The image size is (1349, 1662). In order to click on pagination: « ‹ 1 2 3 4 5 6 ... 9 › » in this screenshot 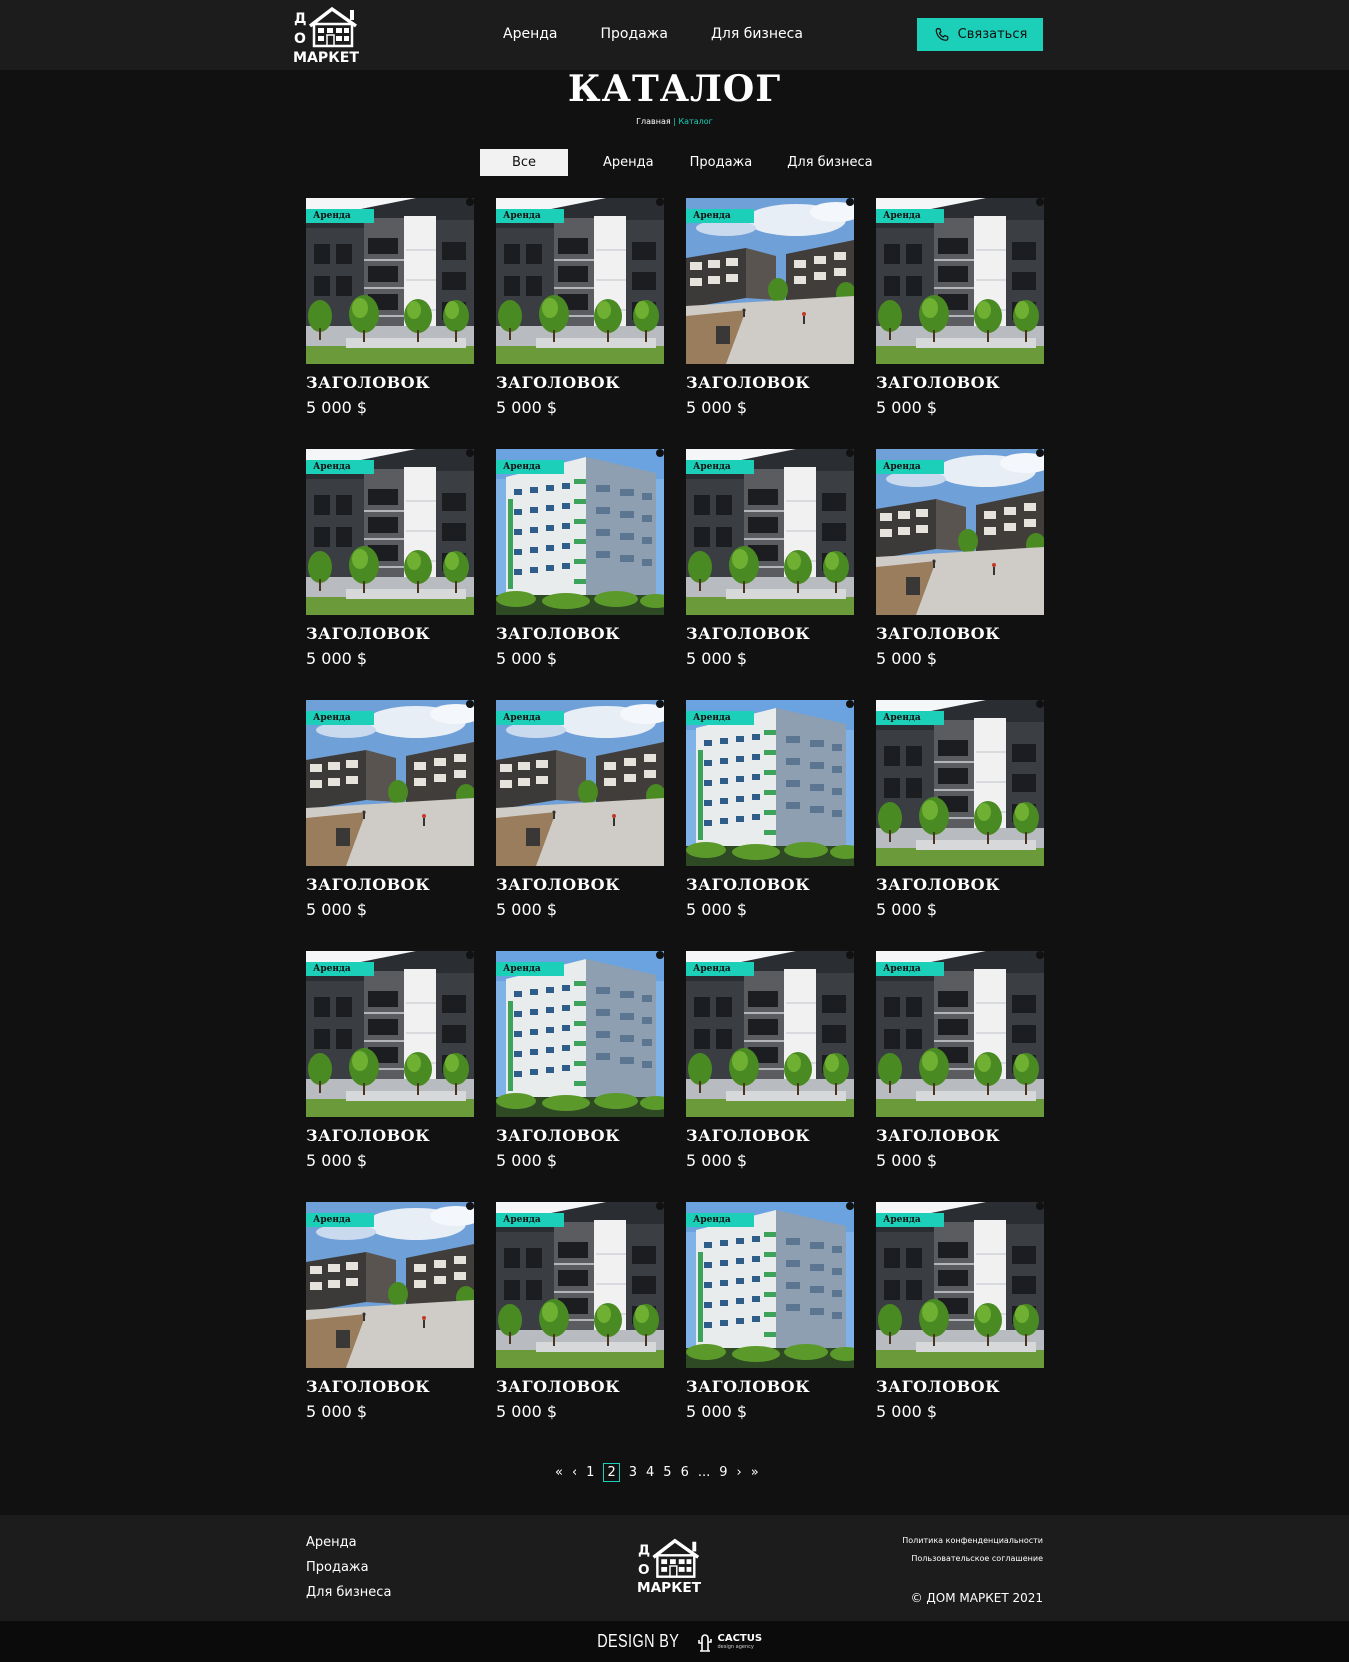, I will do `click(661, 1472)`.